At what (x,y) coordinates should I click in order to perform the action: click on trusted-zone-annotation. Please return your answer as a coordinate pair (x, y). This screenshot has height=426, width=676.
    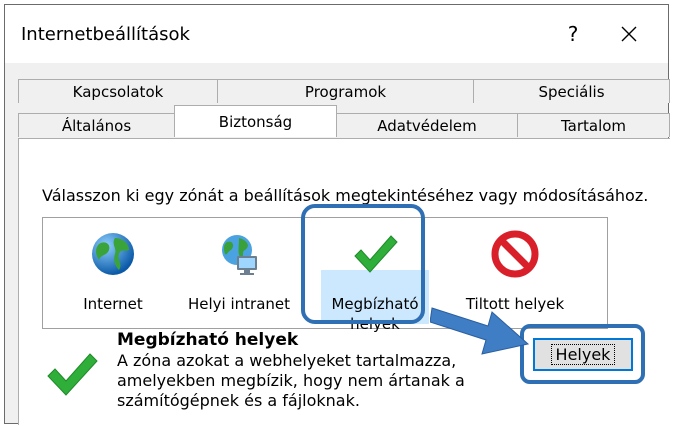
    Looking at the image, I should click on (363, 264).